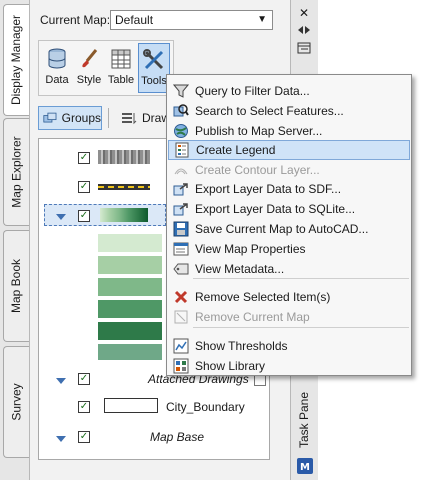 This screenshot has width=434, height=480. What do you see at coordinates (131, 405) in the screenshot?
I see `layer-style-preview-polygon` at bounding box center [131, 405].